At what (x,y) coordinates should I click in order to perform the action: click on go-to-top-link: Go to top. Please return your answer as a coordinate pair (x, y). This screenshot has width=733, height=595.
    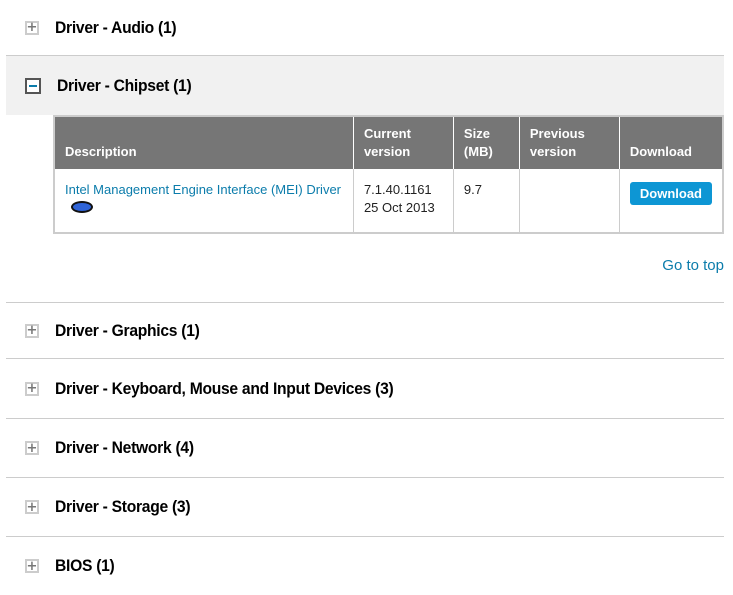
    Looking at the image, I should click on (693, 265).